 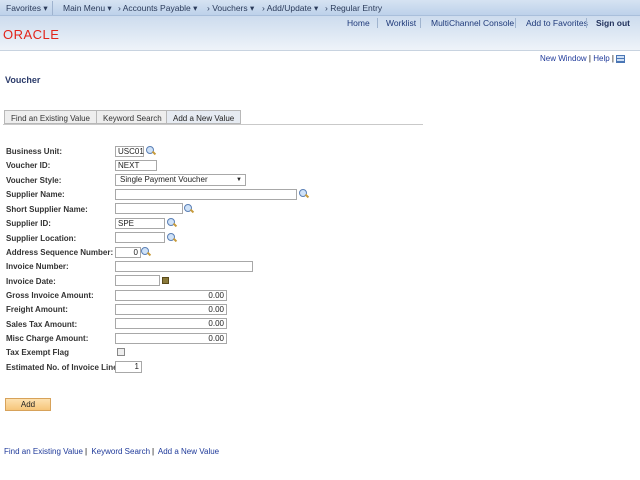 I want to click on freight-amount-label: Freight Amount:, so click(x=37, y=309).